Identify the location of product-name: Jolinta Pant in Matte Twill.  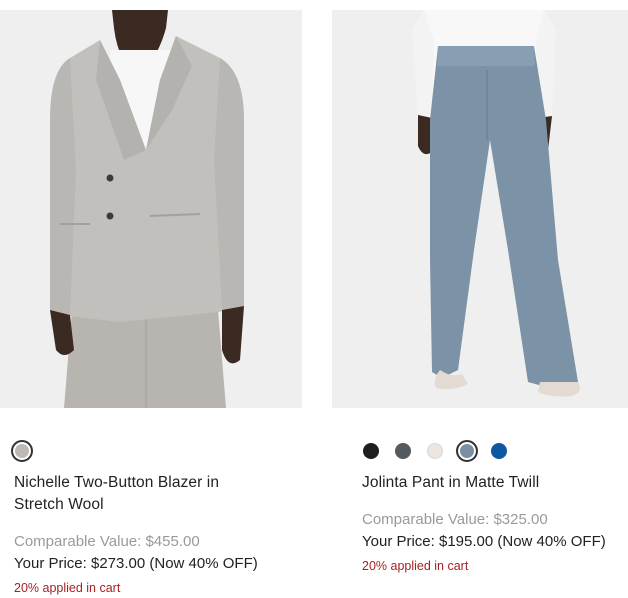
(493, 483).